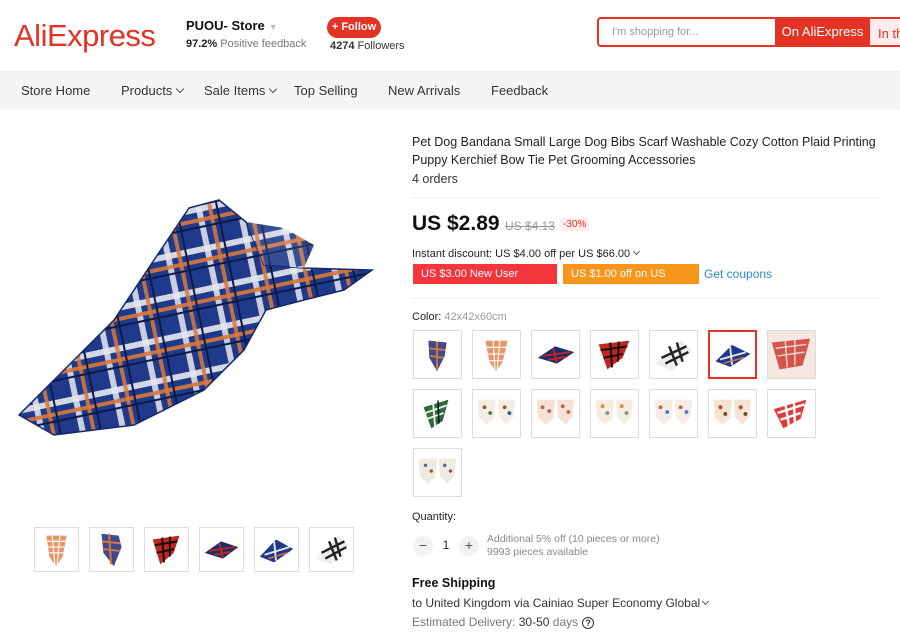 This screenshot has height=636, width=900. Describe the element at coordinates (147, 90) in the screenshot. I see `nav-products-label: Products` at that location.